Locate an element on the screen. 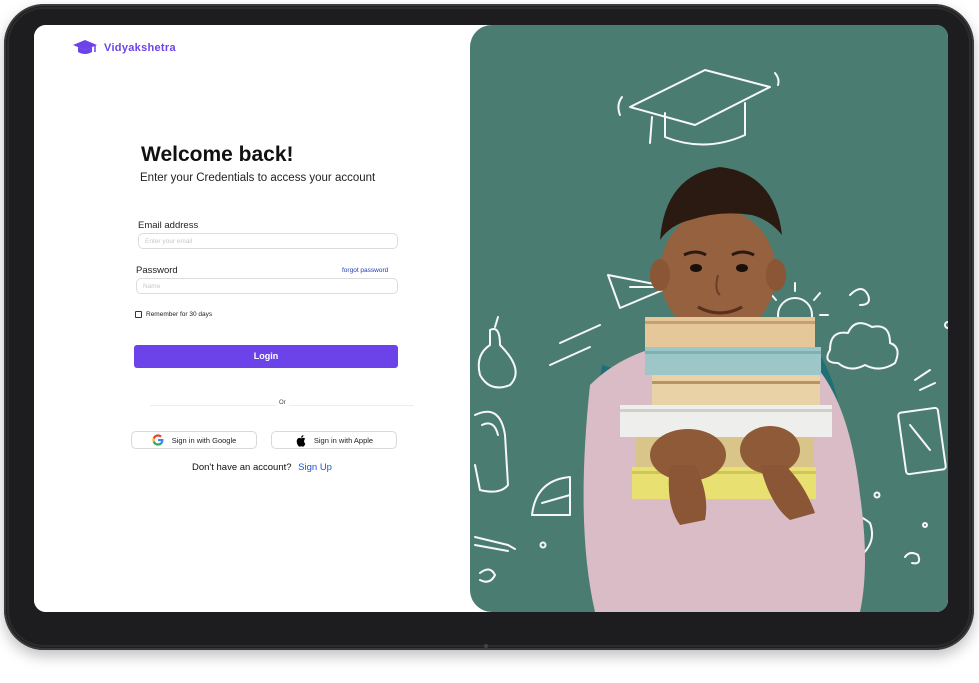  camera-dot is located at coordinates (486, 646).